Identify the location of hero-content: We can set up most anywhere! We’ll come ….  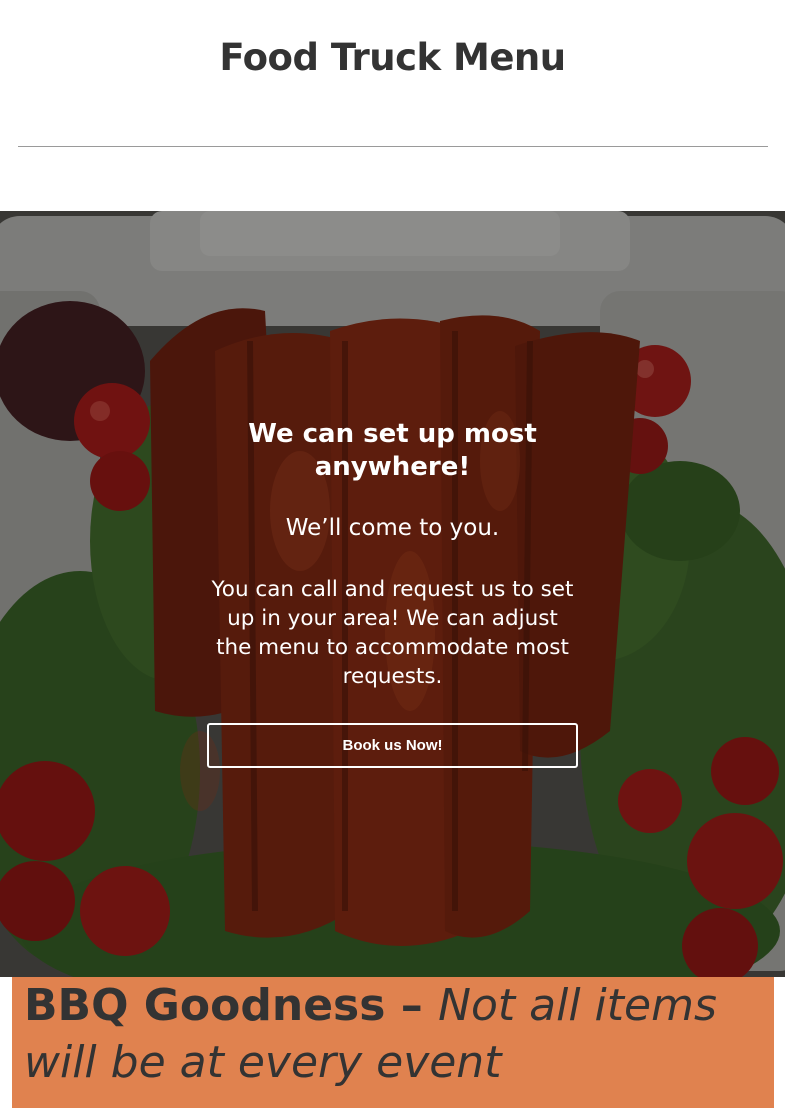
(392, 593).